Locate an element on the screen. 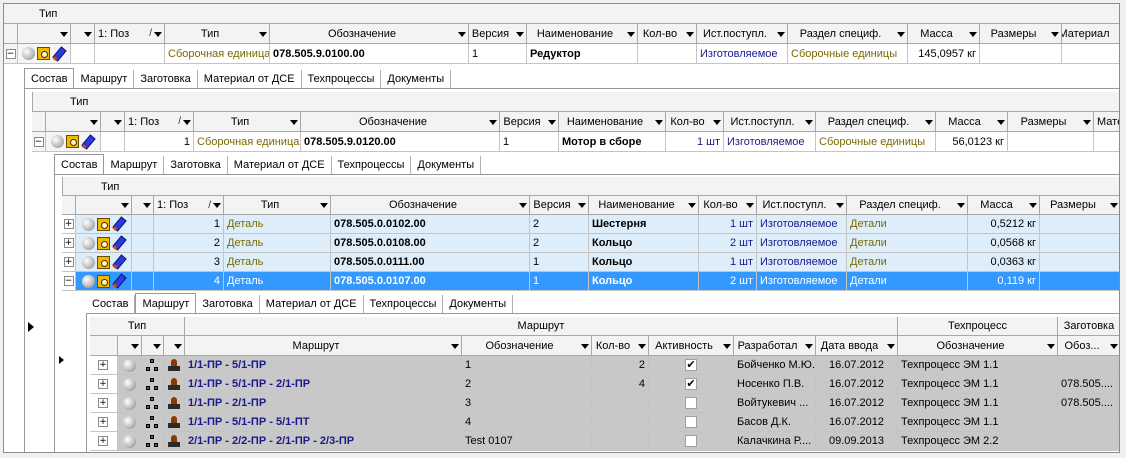 The height and width of the screenshot is (458, 1126). level1-col-section: Раздел специф. is located at coordinates (848, 34).